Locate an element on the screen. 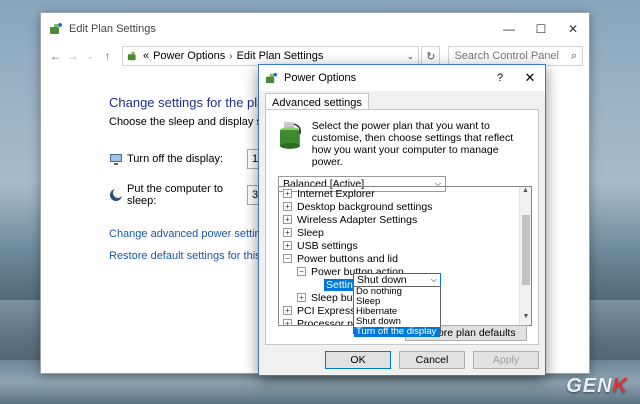 Image resolution: width=640 pixels, height=404 pixels. logo-text: GEN is located at coordinates (589, 386).